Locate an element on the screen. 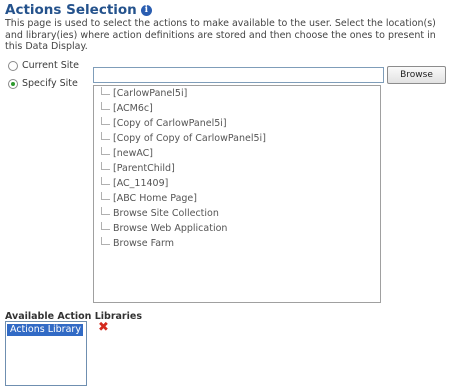 Image resolution: width=457 pixels, height=392 pixels. specify-site-radio is located at coordinates (13, 83).